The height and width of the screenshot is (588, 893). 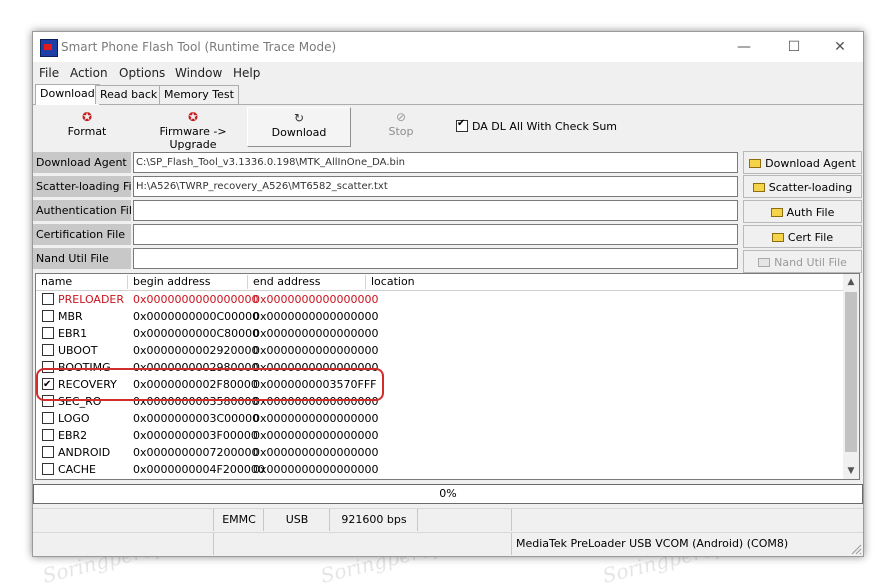 What do you see at coordinates (87, 117) in the screenshot?
I see `format-icon: ✪` at bounding box center [87, 117].